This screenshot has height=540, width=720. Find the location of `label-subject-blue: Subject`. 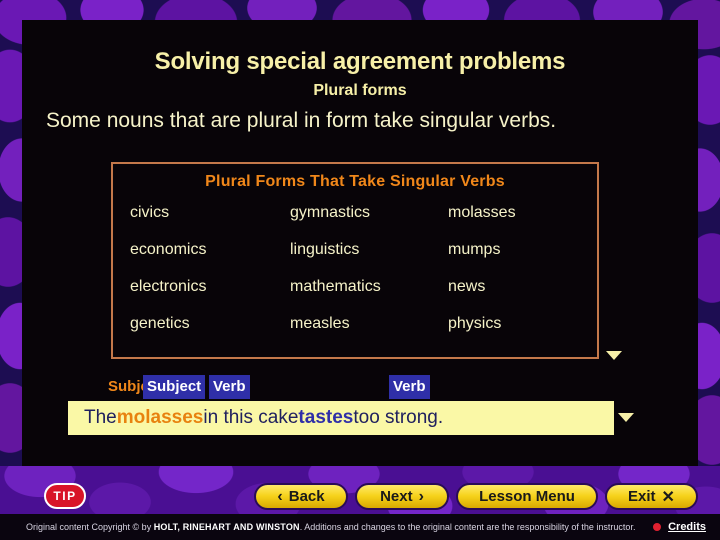

label-subject-blue: Subject is located at coordinates (174, 387).